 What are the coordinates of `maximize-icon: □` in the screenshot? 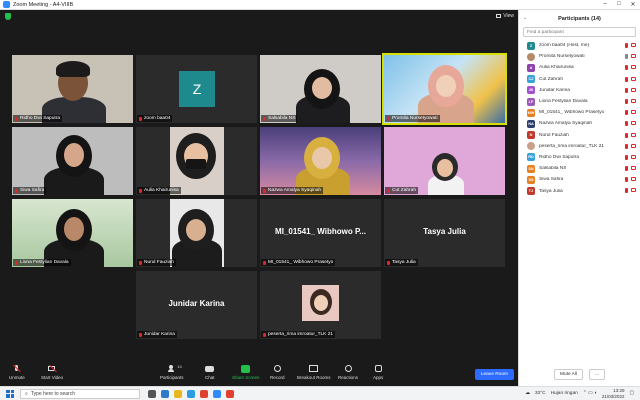 It's located at (619, 4).